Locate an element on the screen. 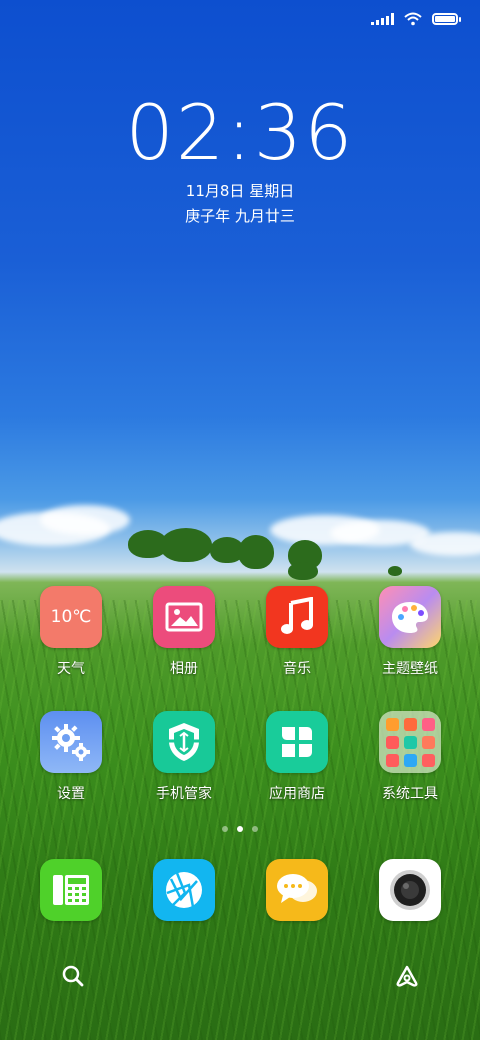 This screenshot has height=1040, width=480. battery-icon is located at coordinates (446, 19).